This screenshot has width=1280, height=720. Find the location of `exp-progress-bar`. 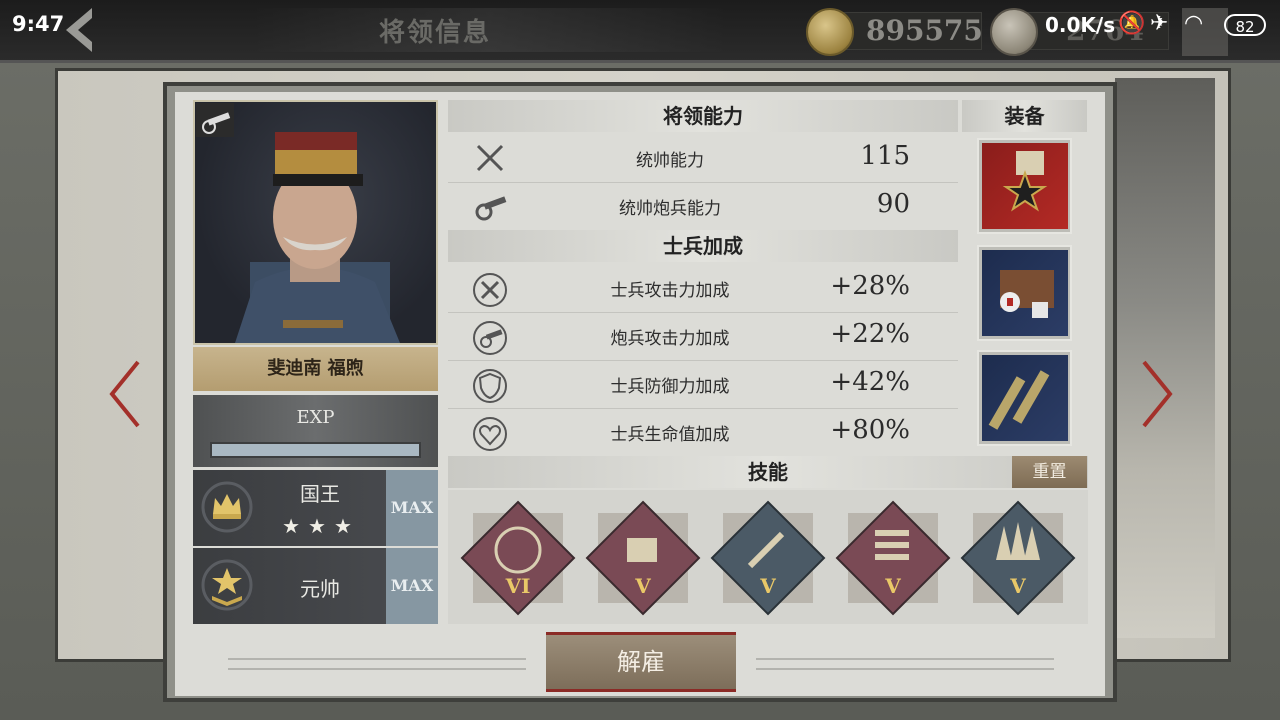

exp-progress-bar is located at coordinates (315, 450).